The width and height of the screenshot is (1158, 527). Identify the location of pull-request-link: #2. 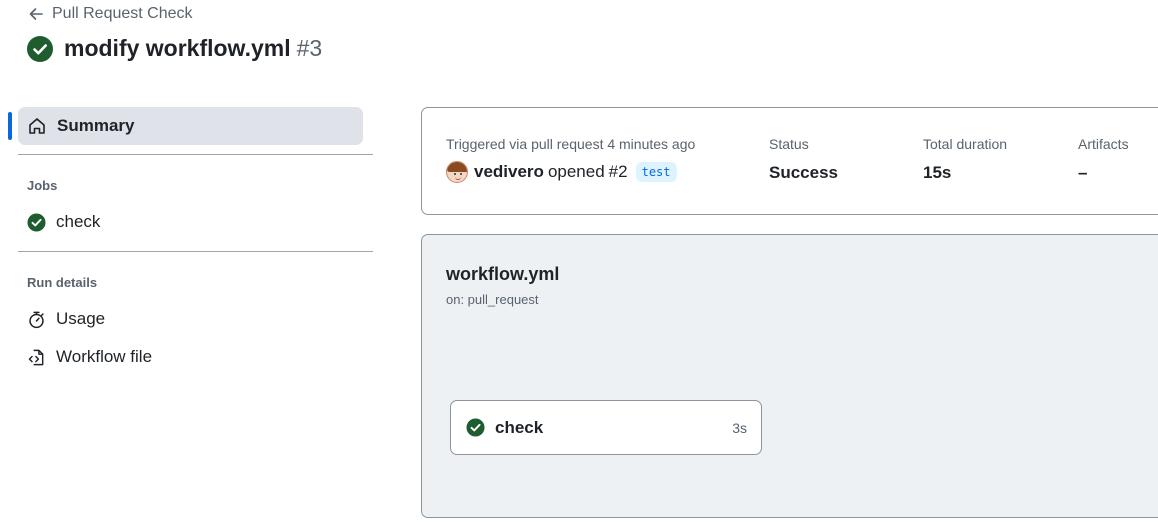
(618, 172).